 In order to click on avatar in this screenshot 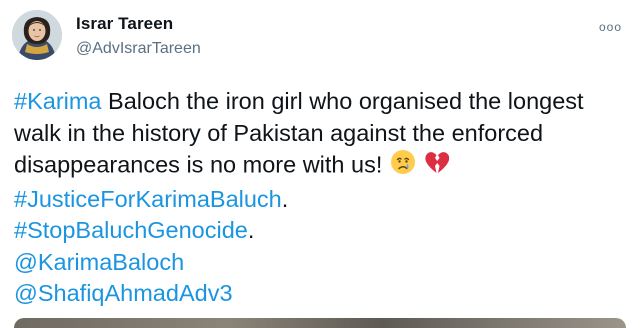, I will do `click(37, 35)`.